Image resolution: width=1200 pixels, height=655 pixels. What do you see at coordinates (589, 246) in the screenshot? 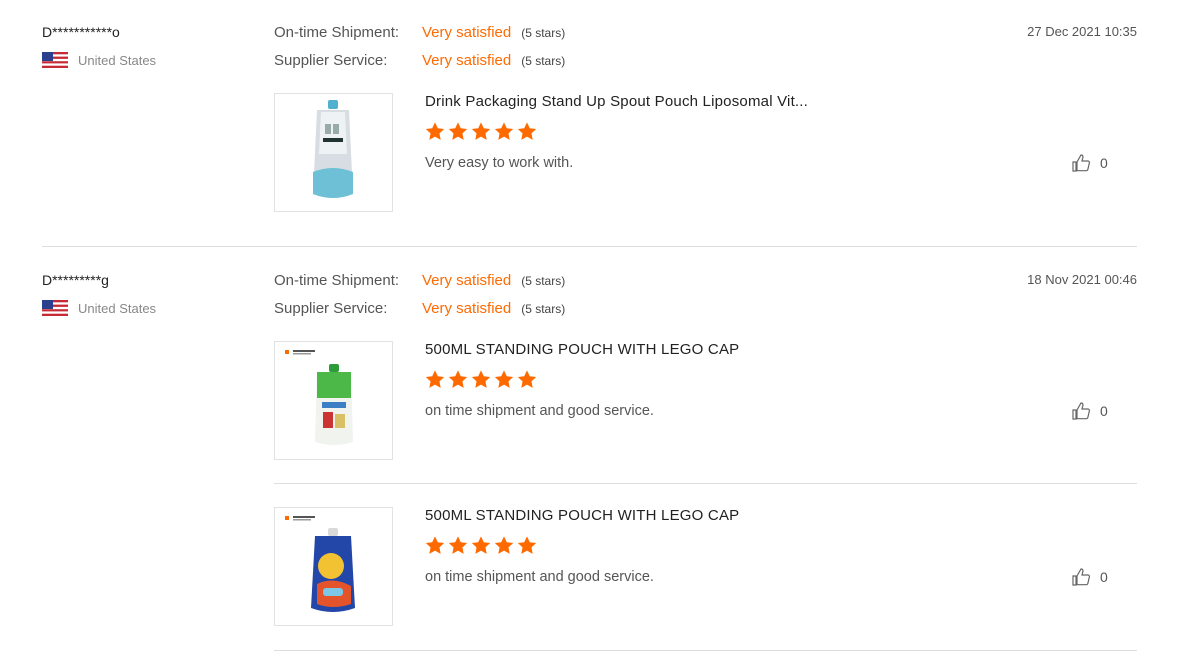
I see `review-divider` at bounding box center [589, 246].